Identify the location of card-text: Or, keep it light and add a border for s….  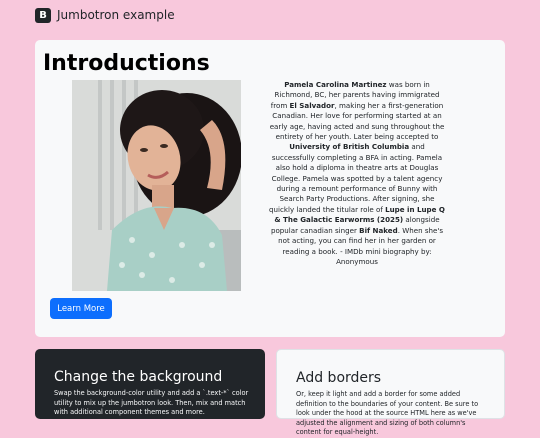
(387, 413).